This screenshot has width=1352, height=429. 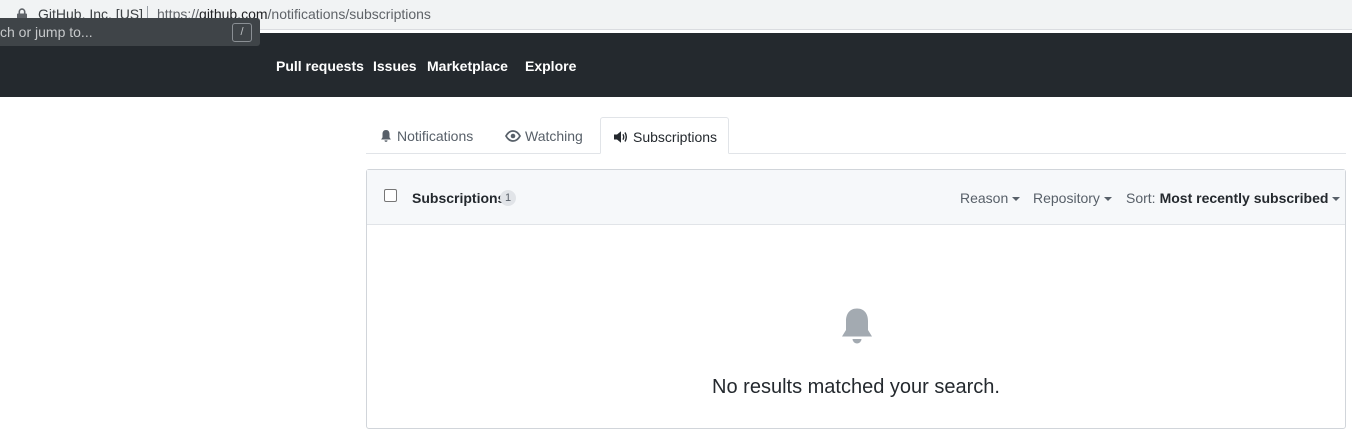 What do you see at coordinates (467, 66) in the screenshot?
I see `nav-marketplace: Marketplace` at bounding box center [467, 66].